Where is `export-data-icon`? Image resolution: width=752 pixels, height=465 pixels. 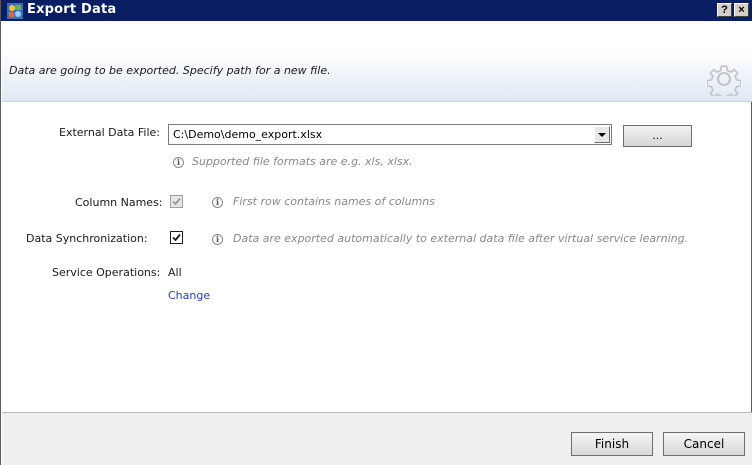 export-data-icon is located at coordinates (15, 11).